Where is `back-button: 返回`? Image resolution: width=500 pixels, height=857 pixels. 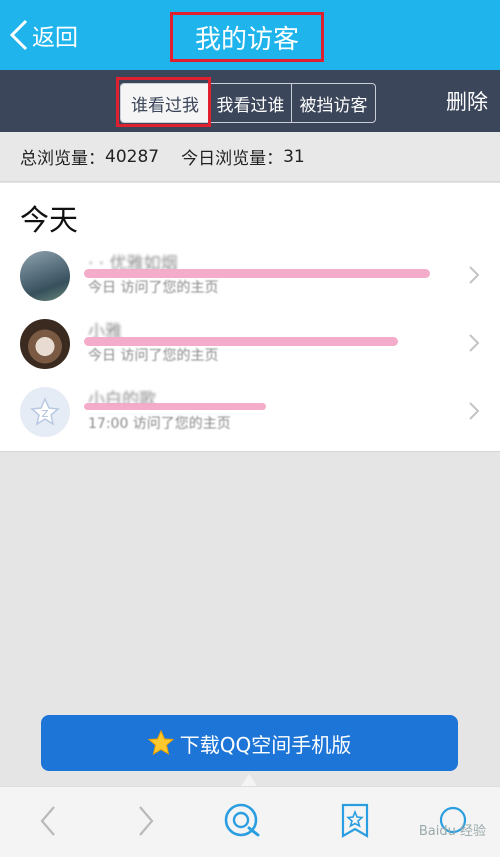 back-button: 返回 is located at coordinates (43, 35).